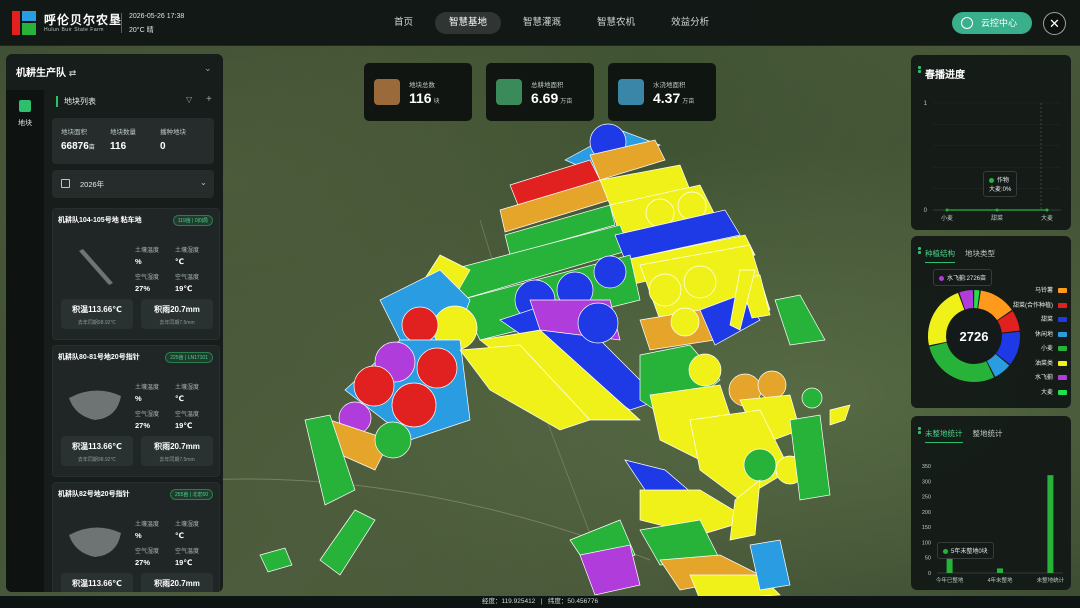 The width and height of the screenshot is (1080, 608). What do you see at coordinates (688, 102) in the screenshot?
I see `kpi-unit: 万亩` at bounding box center [688, 102].